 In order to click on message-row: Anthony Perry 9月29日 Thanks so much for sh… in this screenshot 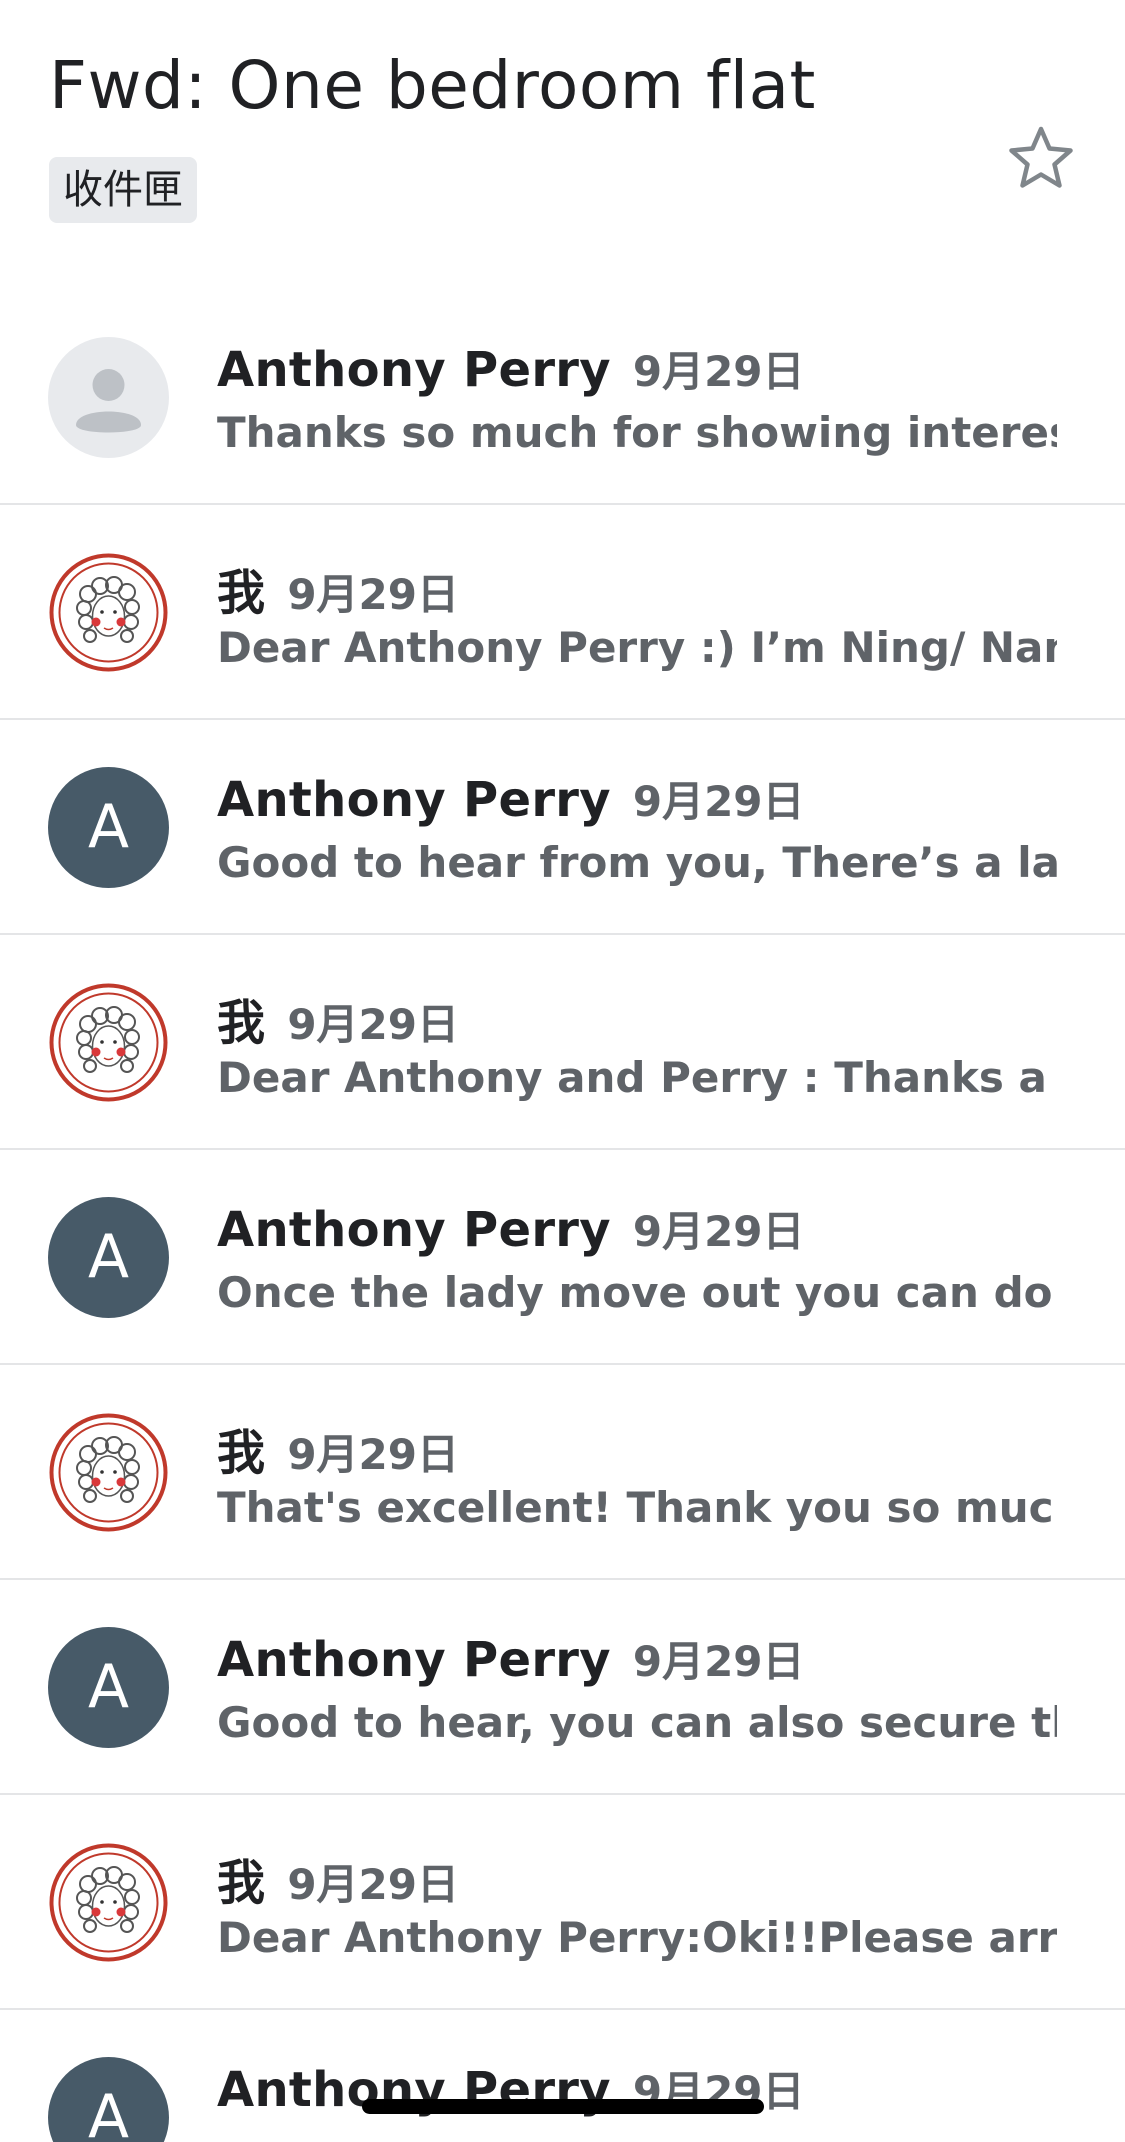, I will do `click(562, 397)`.